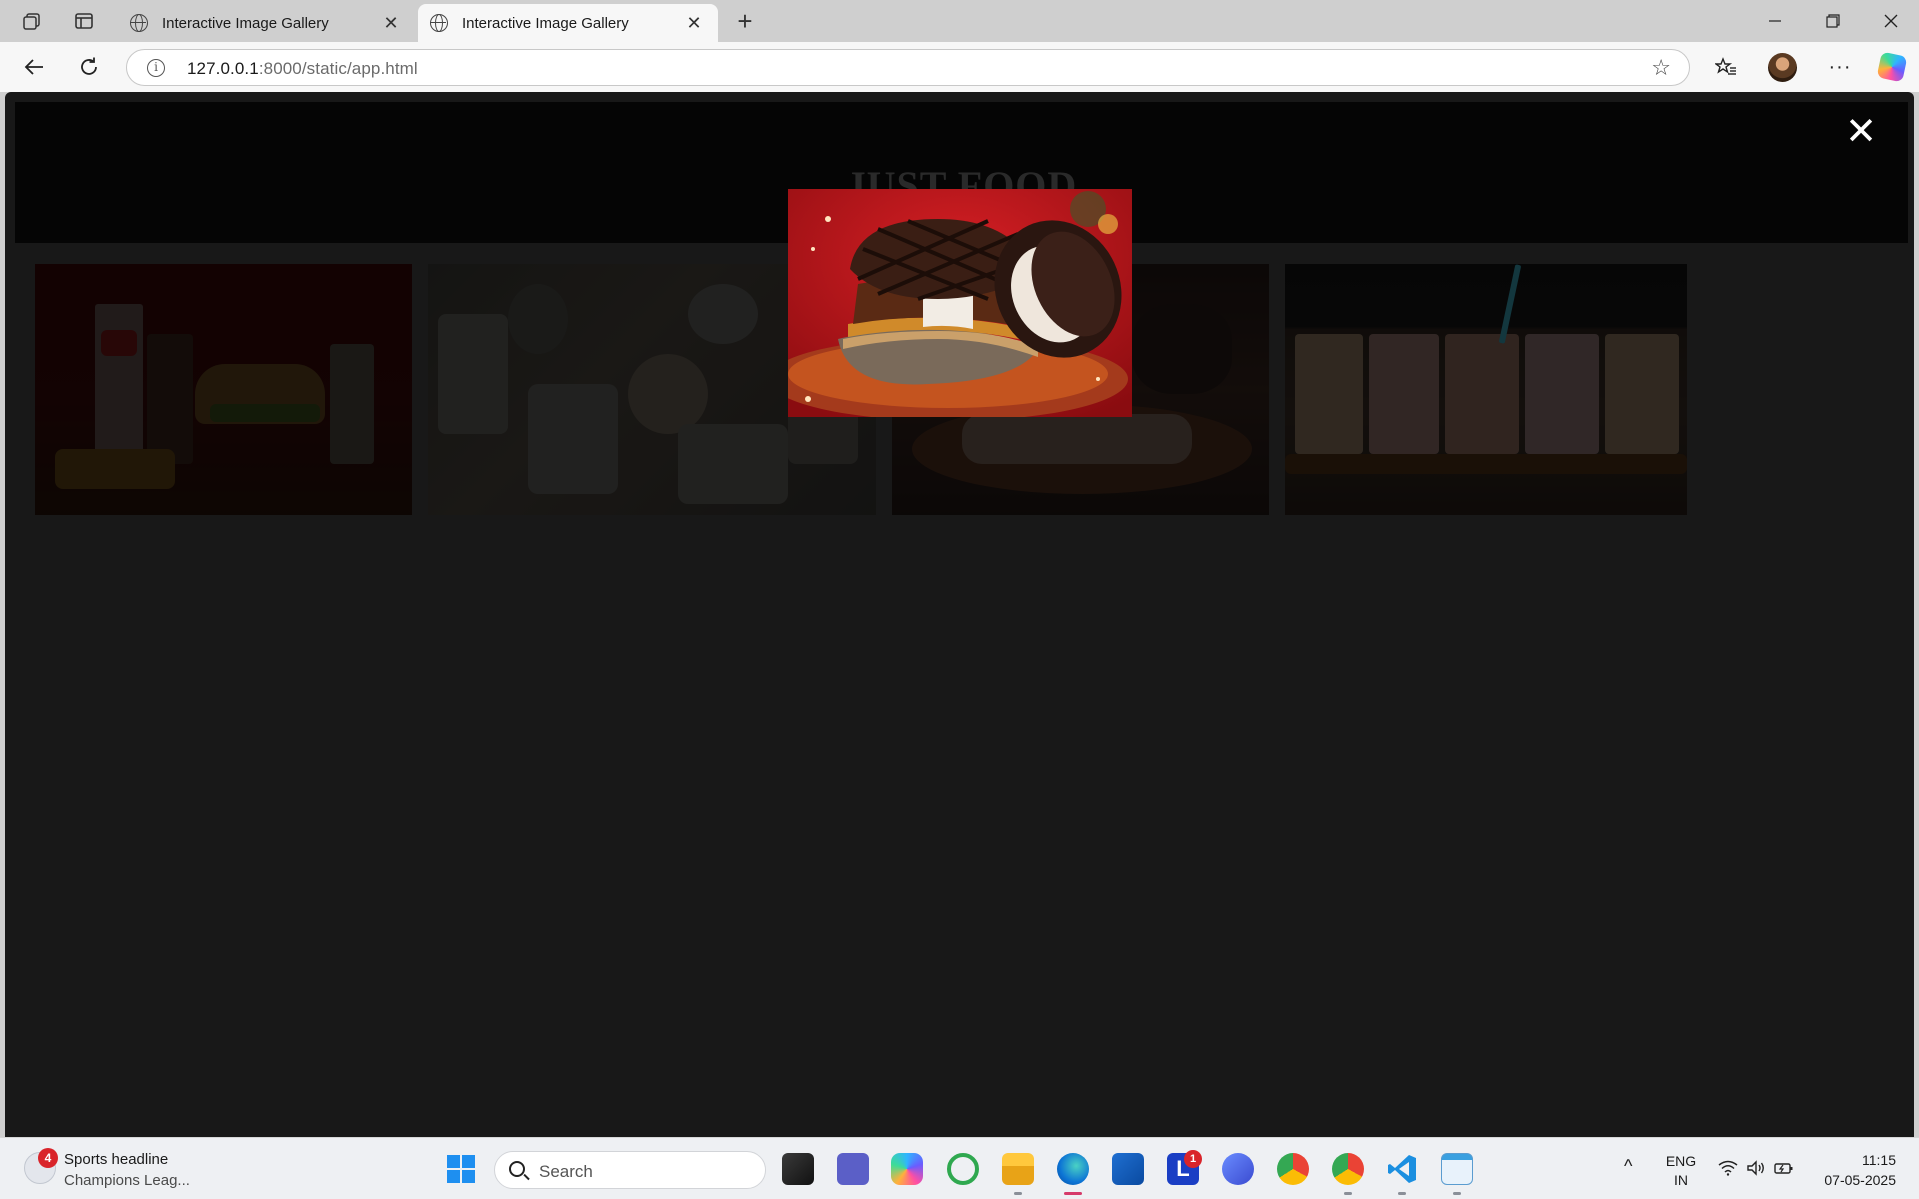  I want to click on news-badge: 4, so click(48, 1158).